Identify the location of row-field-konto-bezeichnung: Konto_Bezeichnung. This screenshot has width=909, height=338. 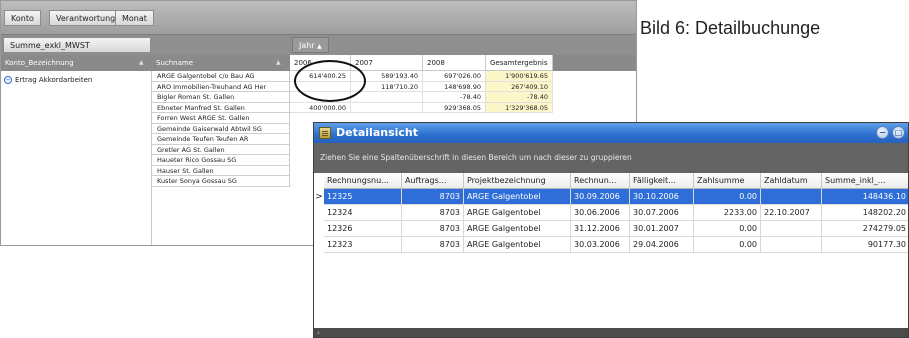
(76, 63).